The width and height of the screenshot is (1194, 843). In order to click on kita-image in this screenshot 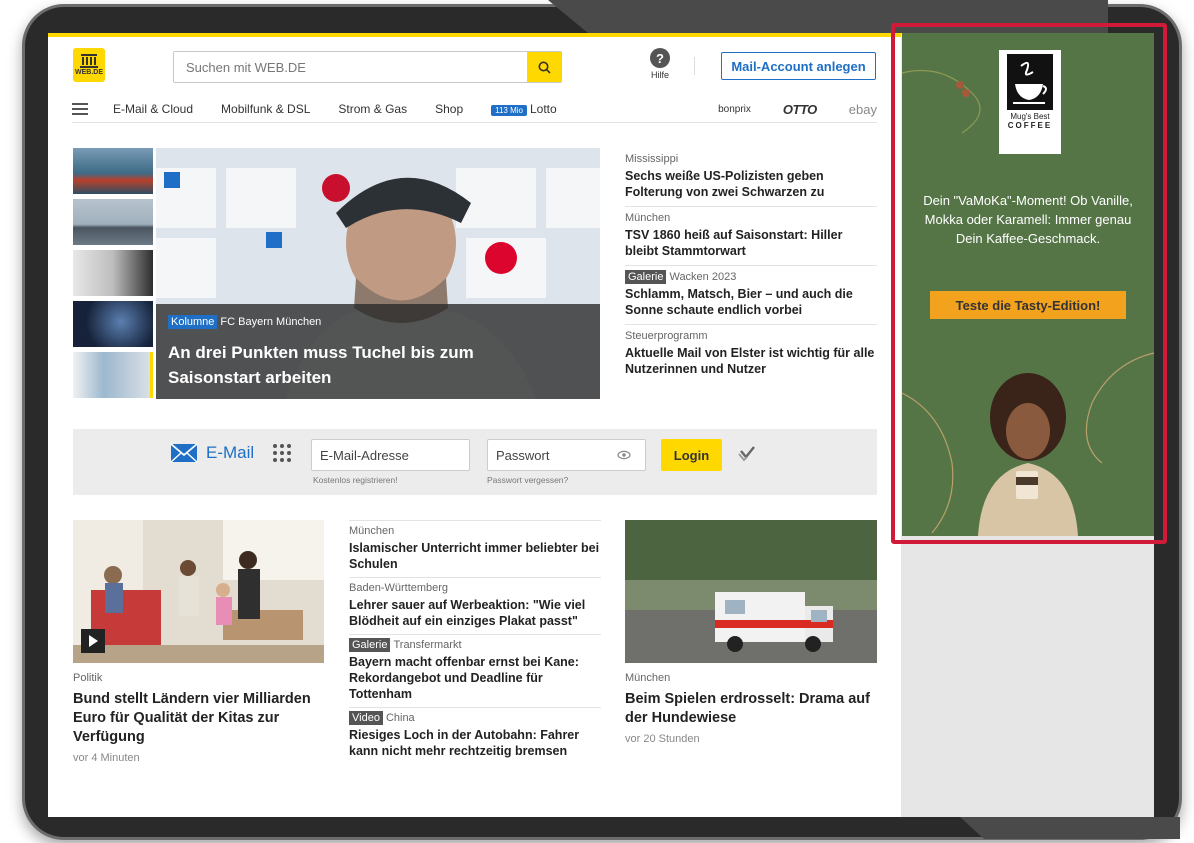, I will do `click(198, 591)`.